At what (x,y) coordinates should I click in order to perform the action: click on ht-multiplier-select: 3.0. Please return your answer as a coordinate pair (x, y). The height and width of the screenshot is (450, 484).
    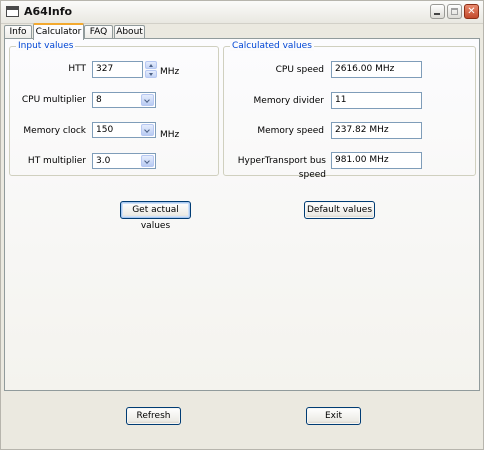
    Looking at the image, I should click on (124, 161).